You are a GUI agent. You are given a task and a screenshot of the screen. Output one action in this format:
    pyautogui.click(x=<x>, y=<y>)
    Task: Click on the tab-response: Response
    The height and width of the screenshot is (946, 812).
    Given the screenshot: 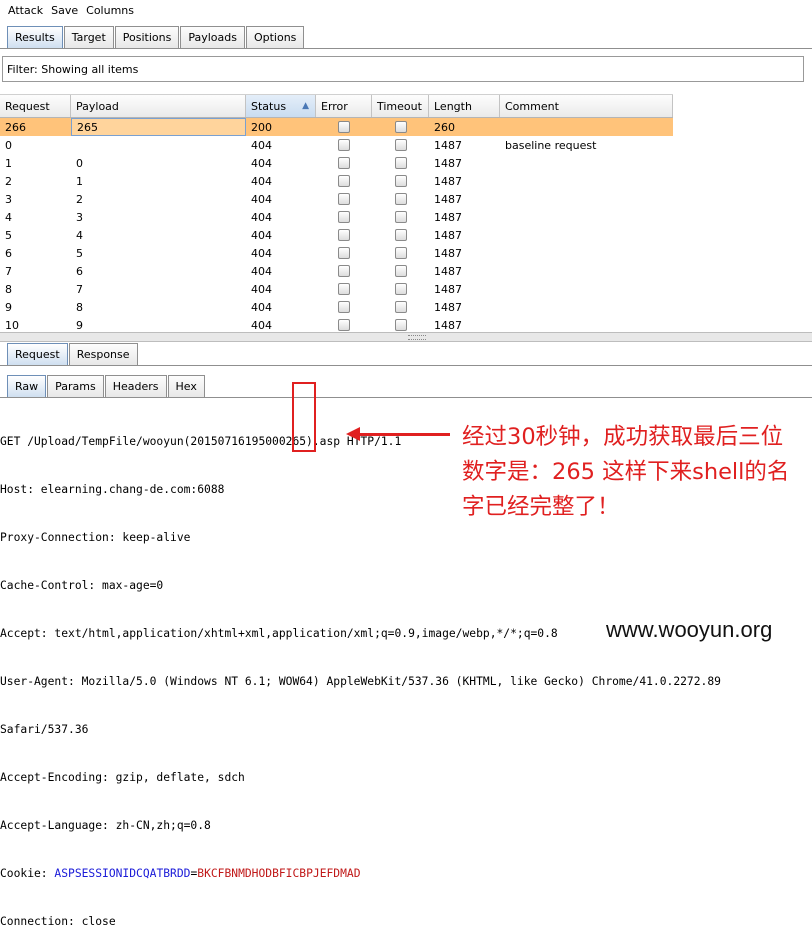 What is the action you would take?
    pyautogui.click(x=103, y=354)
    